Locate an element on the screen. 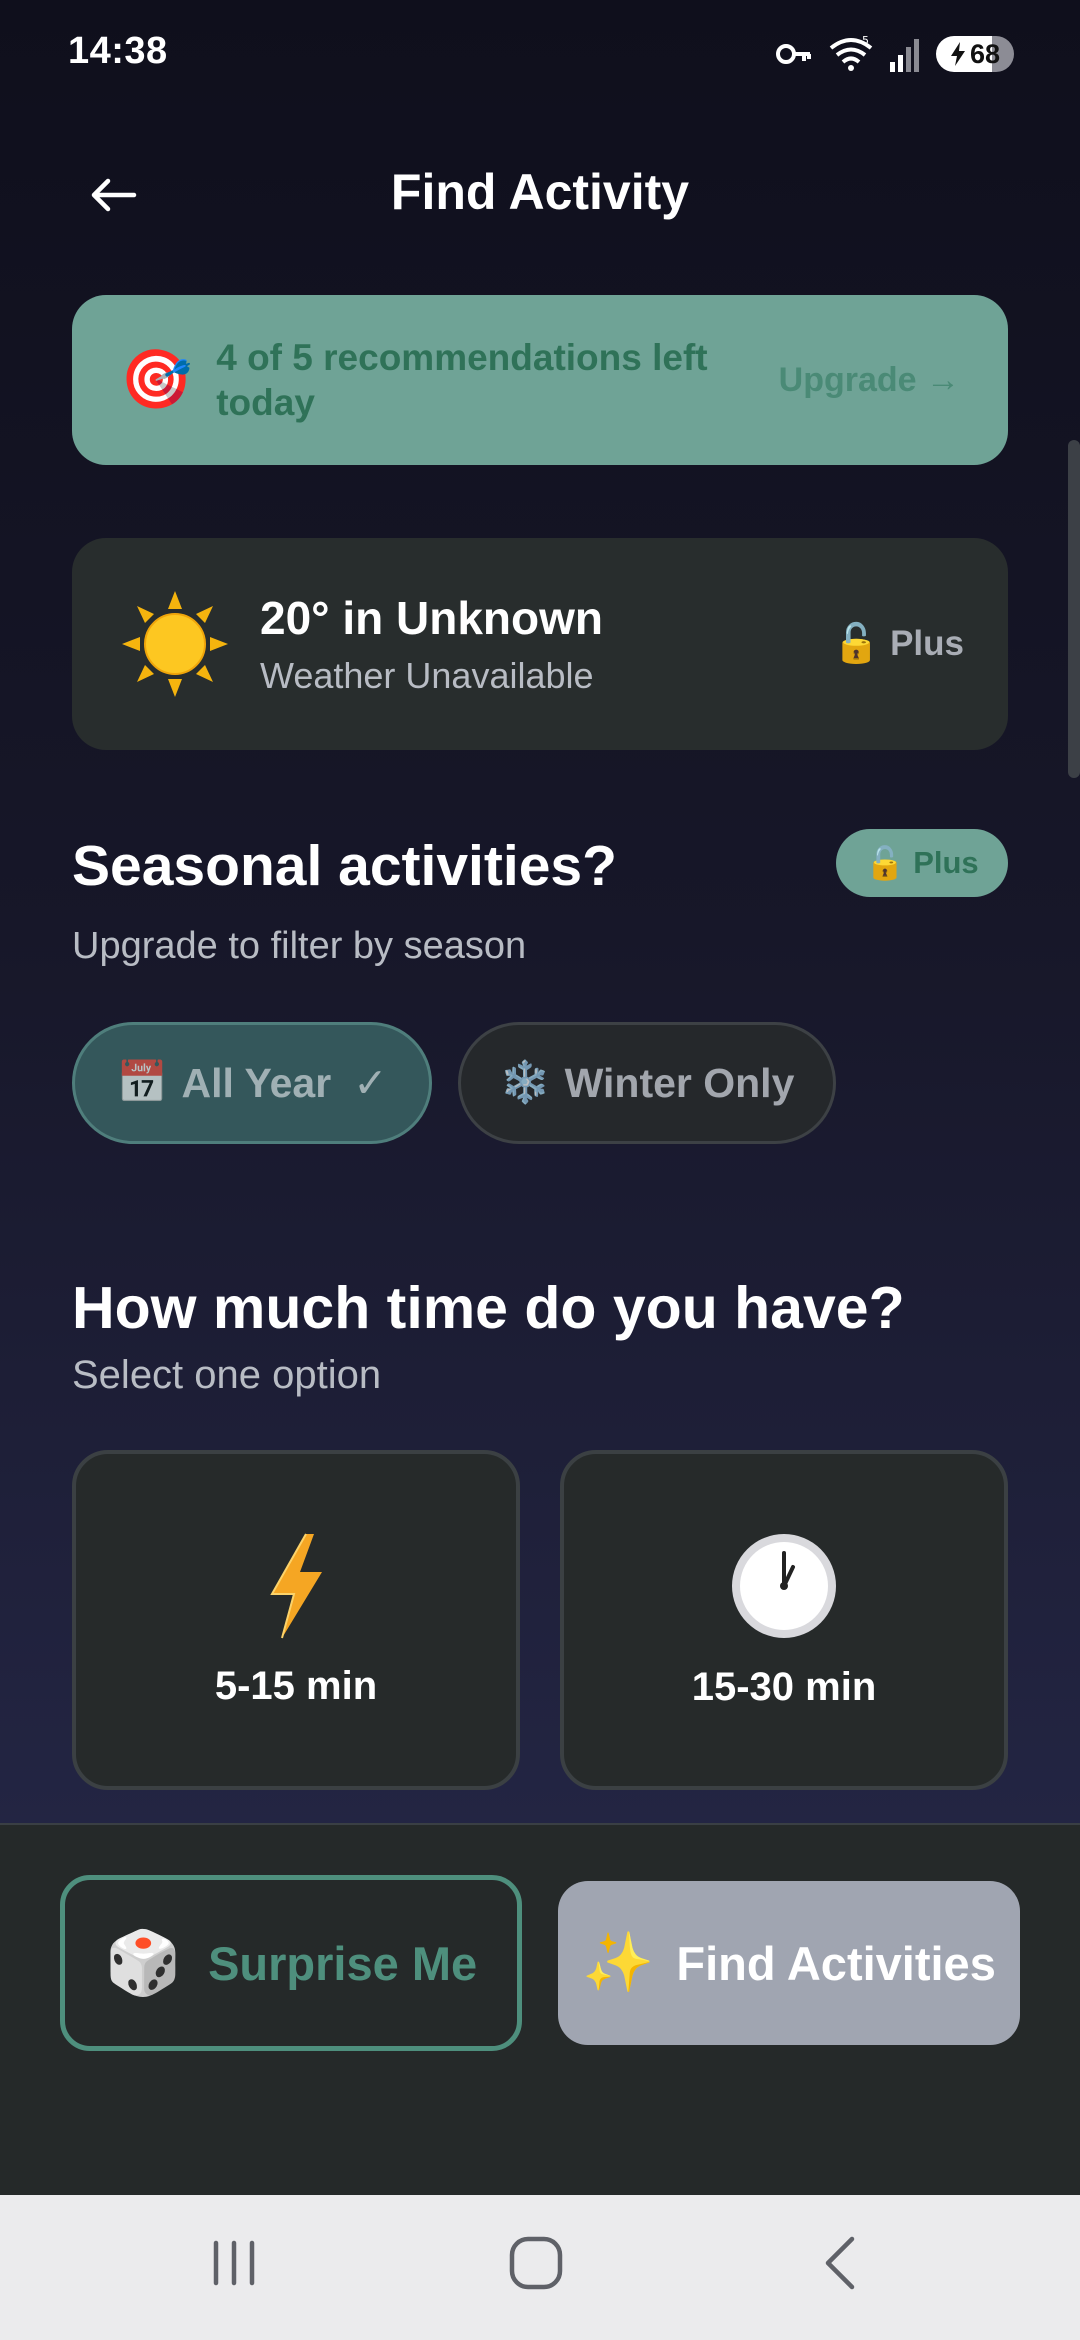 This screenshot has height=2340, width=1080. time-option-15-30: 15-30 min is located at coordinates (784, 1620).